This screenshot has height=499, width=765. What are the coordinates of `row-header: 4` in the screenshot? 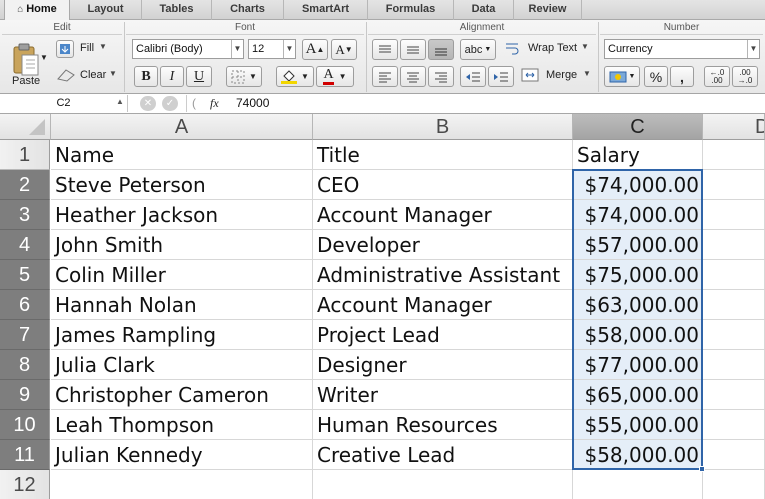 It's located at (25, 245).